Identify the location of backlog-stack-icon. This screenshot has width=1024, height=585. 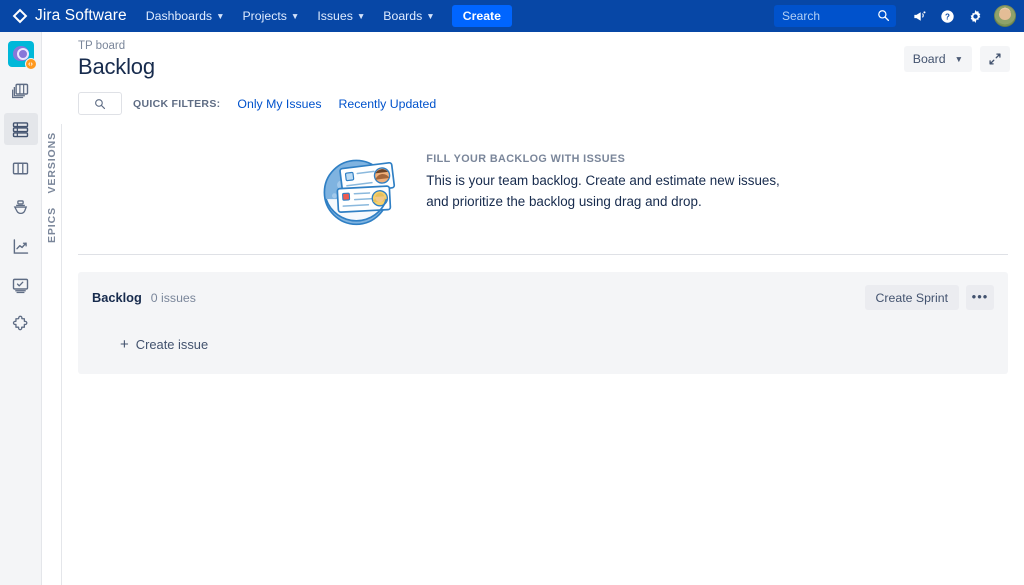
(20, 90).